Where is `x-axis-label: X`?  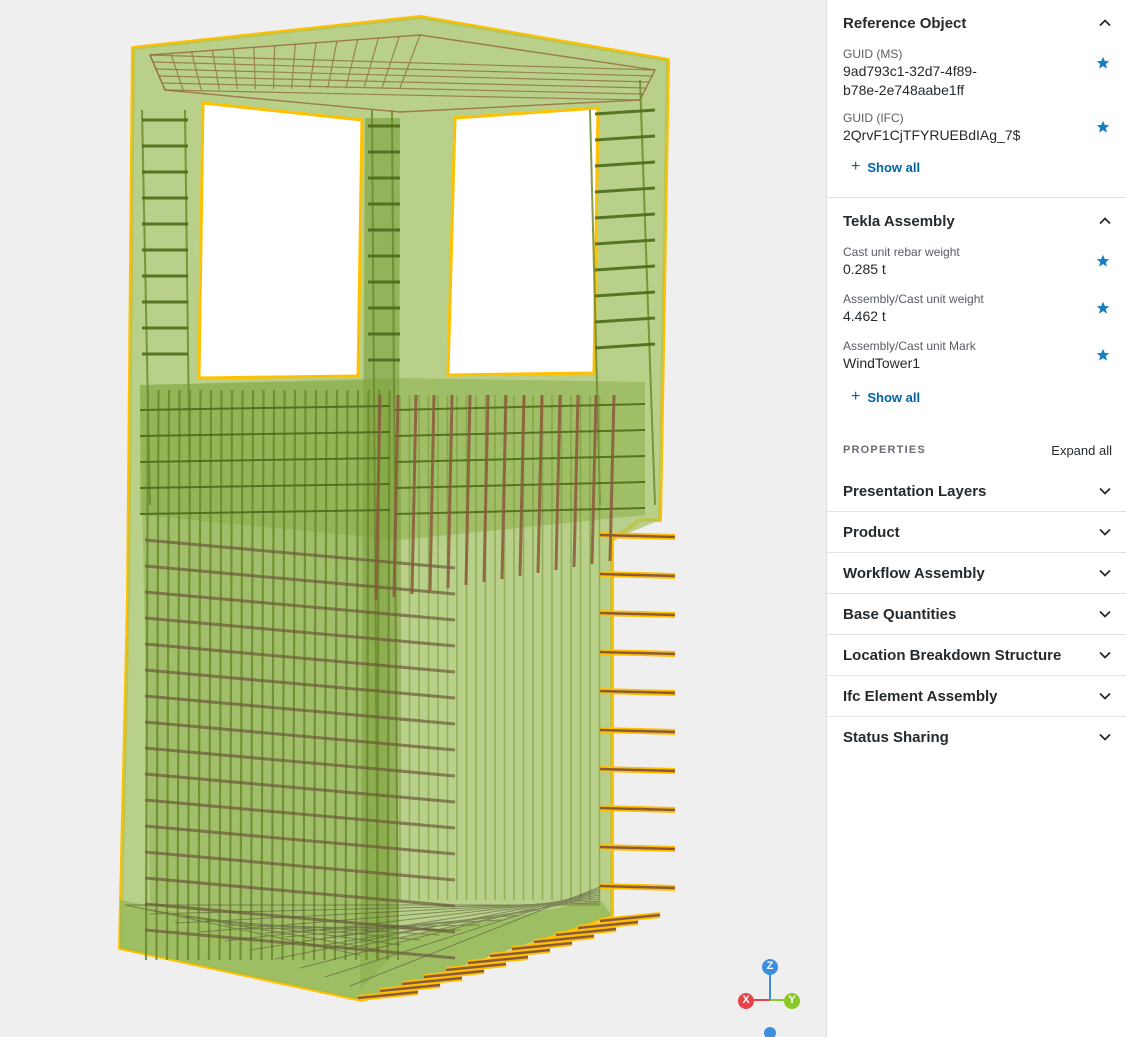
x-axis-label: X is located at coordinates (746, 1000).